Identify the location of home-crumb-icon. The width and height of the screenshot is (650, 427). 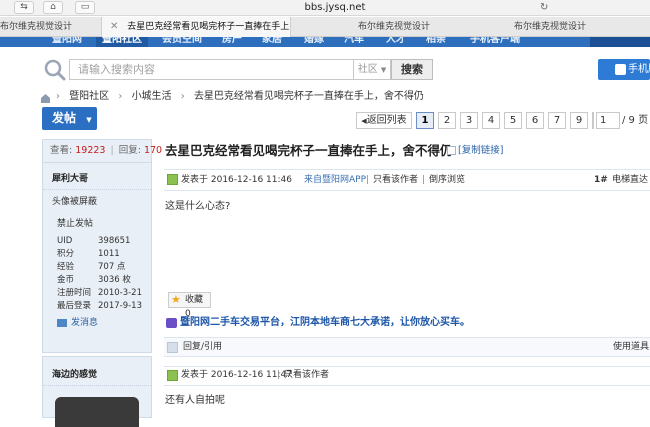
(45, 97).